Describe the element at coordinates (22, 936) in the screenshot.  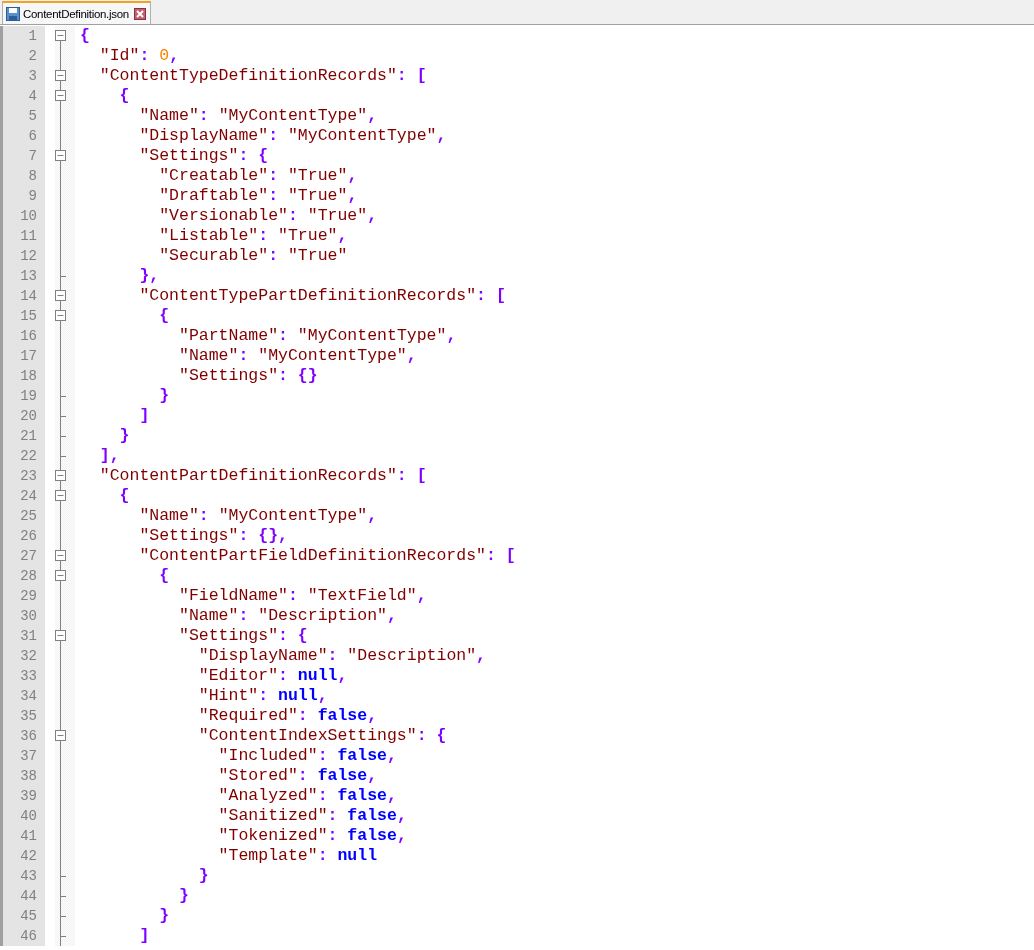
I see `line-number: 46` at that location.